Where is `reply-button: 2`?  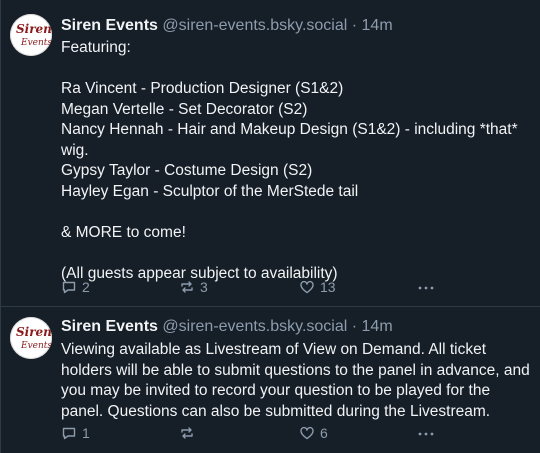 reply-button: 2 is located at coordinates (75, 287).